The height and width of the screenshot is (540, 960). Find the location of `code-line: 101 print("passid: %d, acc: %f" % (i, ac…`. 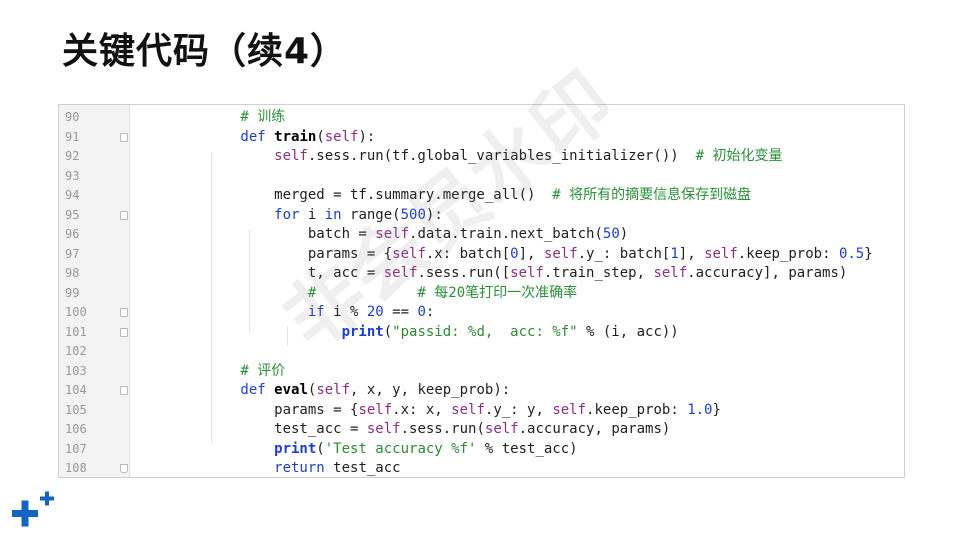

code-line: 101 print("passid: %d, acc: %f" % (i, ac… is located at coordinates (481, 333).